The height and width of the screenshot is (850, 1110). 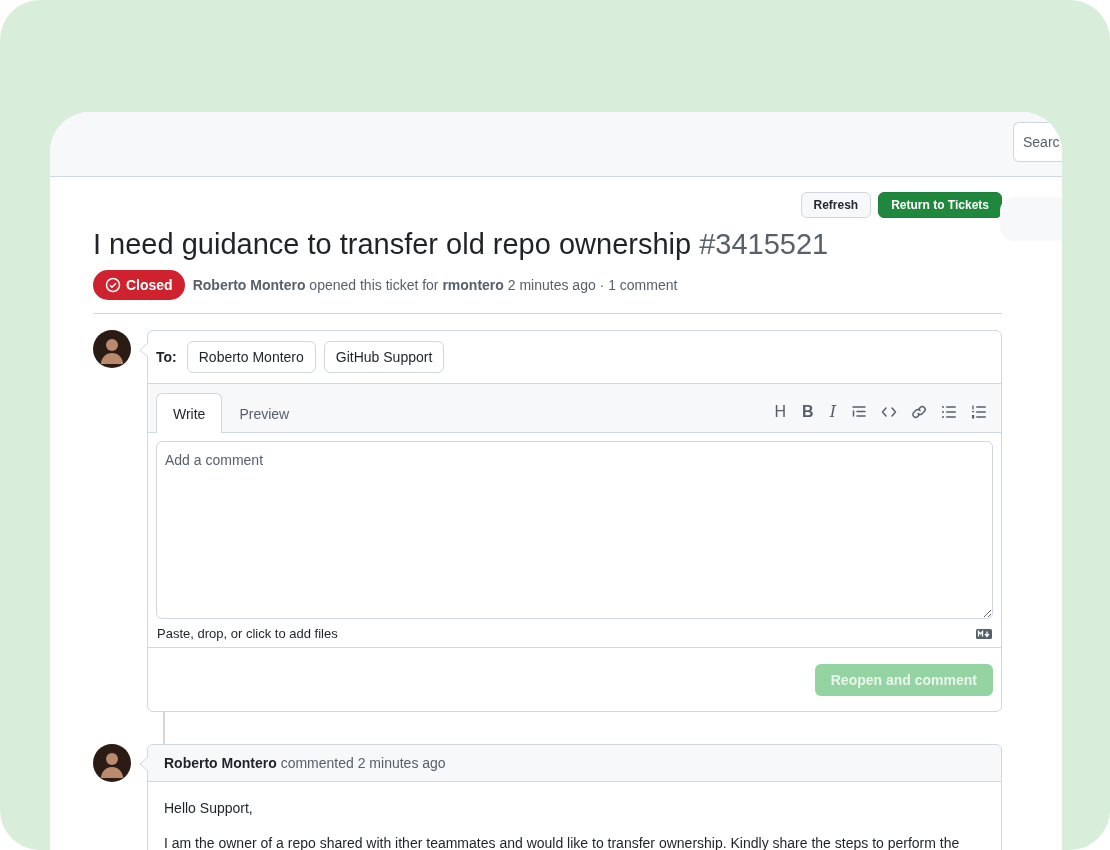 I want to click on comment-text: I am the owner of a repo shared with ither teammates and would like to transfer ownership. Kindly share the steps to perform the, so click(x=562, y=842).